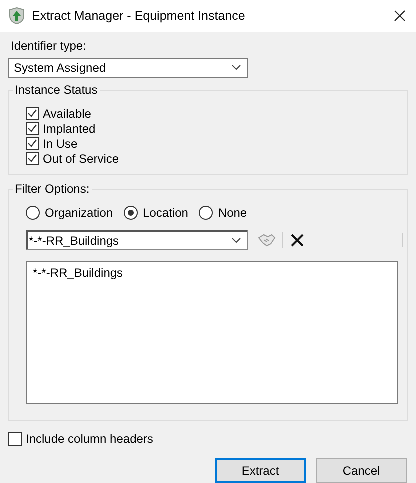 This screenshot has height=483, width=416. What do you see at coordinates (400, 16) in the screenshot?
I see `close-icon` at bounding box center [400, 16].